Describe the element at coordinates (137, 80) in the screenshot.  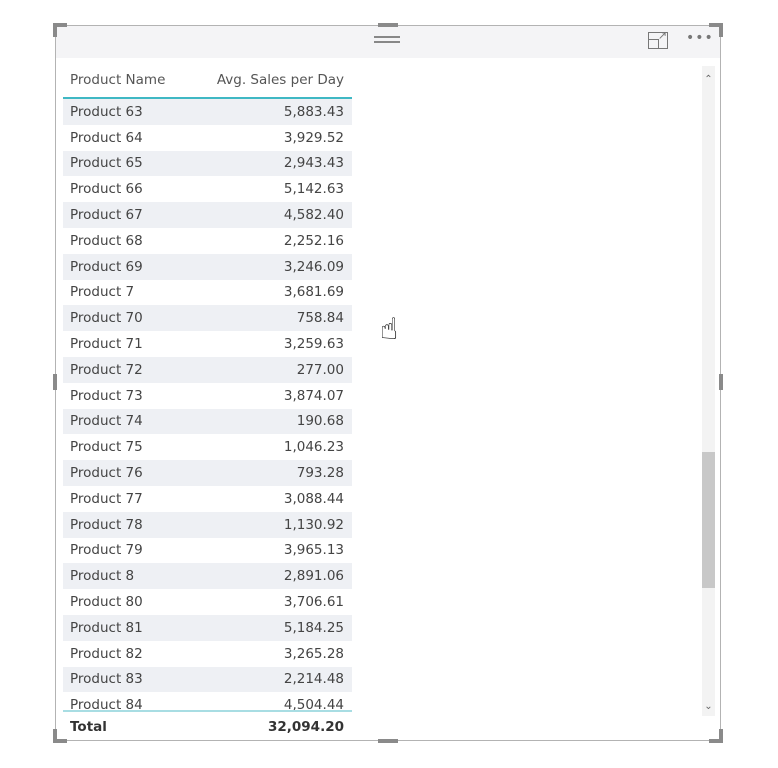
I see `column-header-product-name: Product Name` at that location.